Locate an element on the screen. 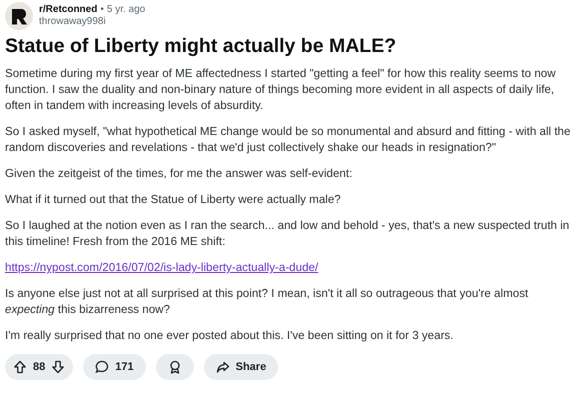  body-paragraph: So I asked myself, "what hypothetical ME change would be so monumental and absurd and fitting - with all the random discoveries and revelations - that we'd just collectively shake our heads in resignation?" is located at coordinates (288, 140).